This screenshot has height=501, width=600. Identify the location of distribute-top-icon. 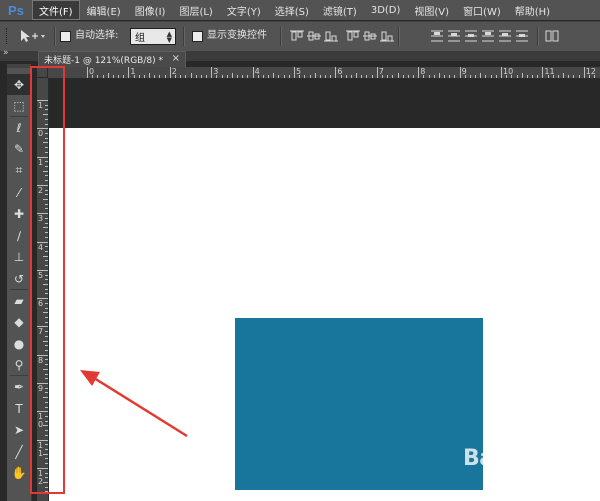
(437, 36).